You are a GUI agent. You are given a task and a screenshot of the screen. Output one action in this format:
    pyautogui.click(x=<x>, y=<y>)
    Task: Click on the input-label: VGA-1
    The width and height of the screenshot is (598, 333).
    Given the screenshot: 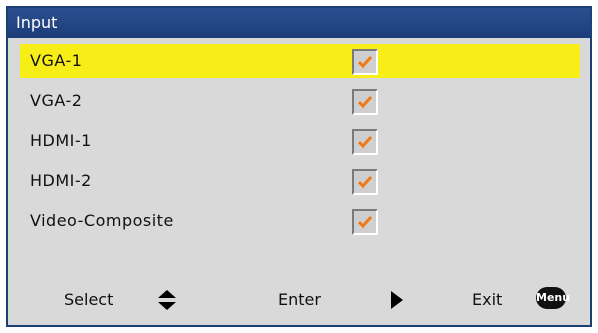 What is the action you would take?
    pyautogui.click(x=56, y=60)
    